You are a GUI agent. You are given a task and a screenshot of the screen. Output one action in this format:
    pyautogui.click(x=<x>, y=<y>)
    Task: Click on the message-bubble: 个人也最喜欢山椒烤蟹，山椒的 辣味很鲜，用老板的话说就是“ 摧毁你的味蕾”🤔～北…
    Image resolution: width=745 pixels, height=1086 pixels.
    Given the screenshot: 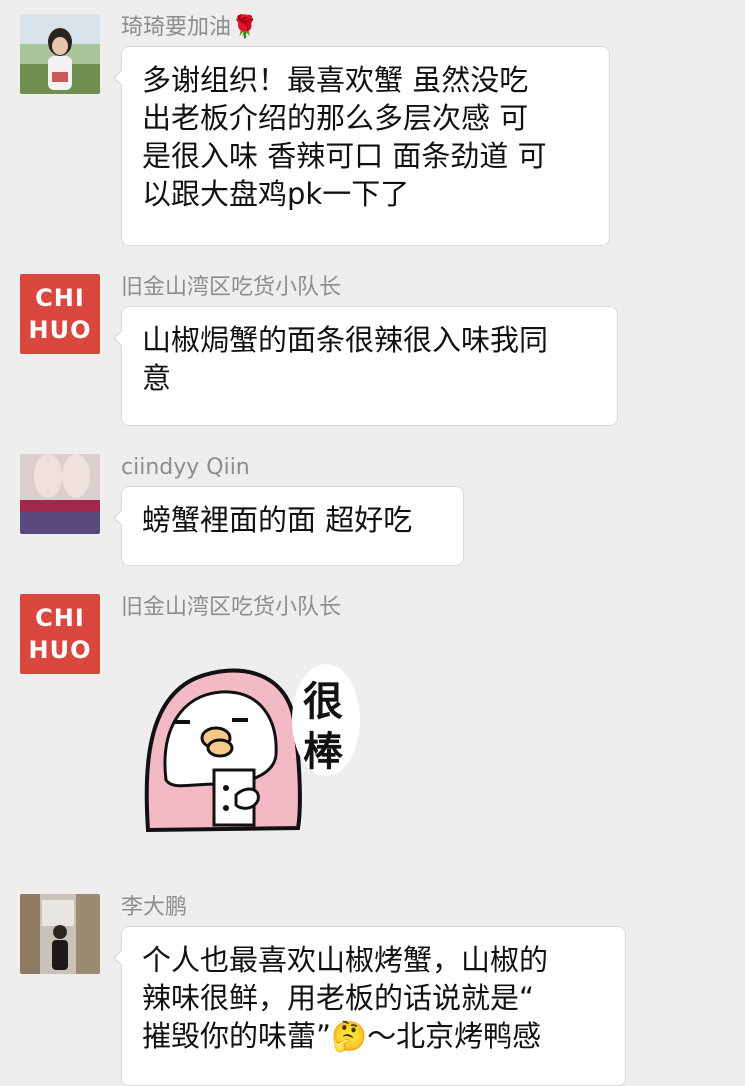 What is the action you would take?
    pyautogui.click(x=369, y=1006)
    